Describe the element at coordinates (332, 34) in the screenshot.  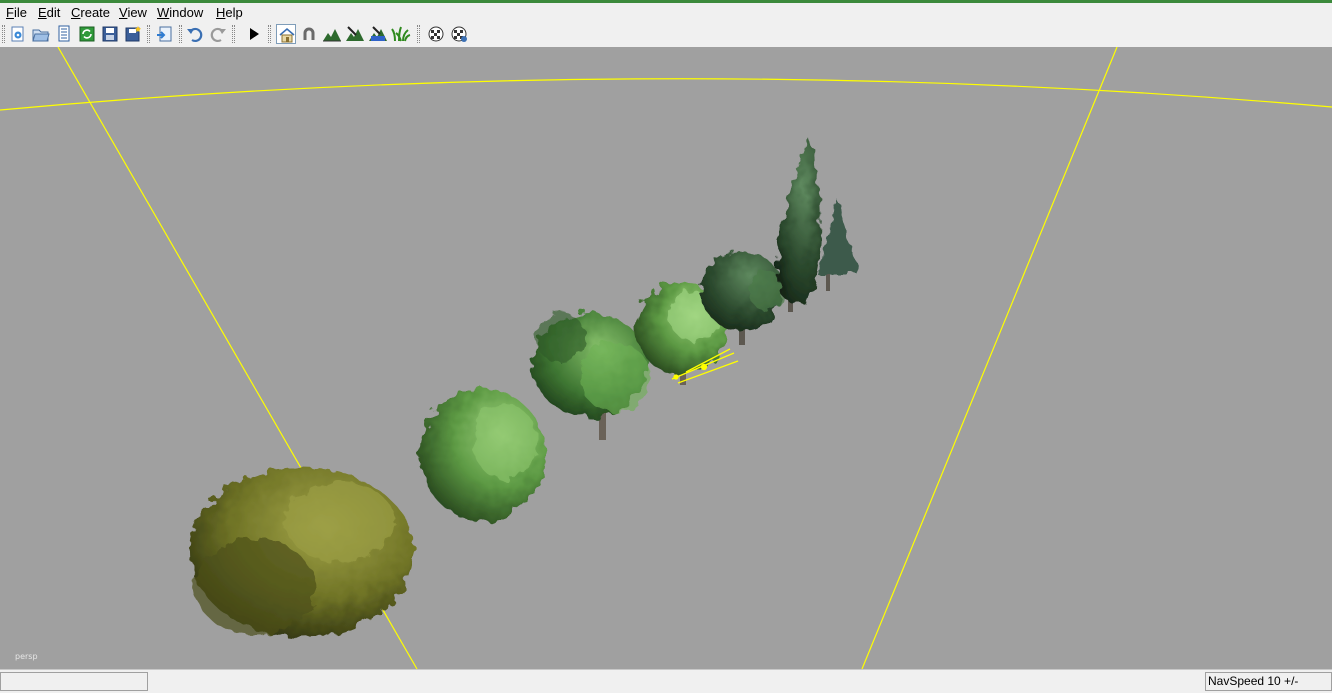
I see `terrain-icon` at that location.